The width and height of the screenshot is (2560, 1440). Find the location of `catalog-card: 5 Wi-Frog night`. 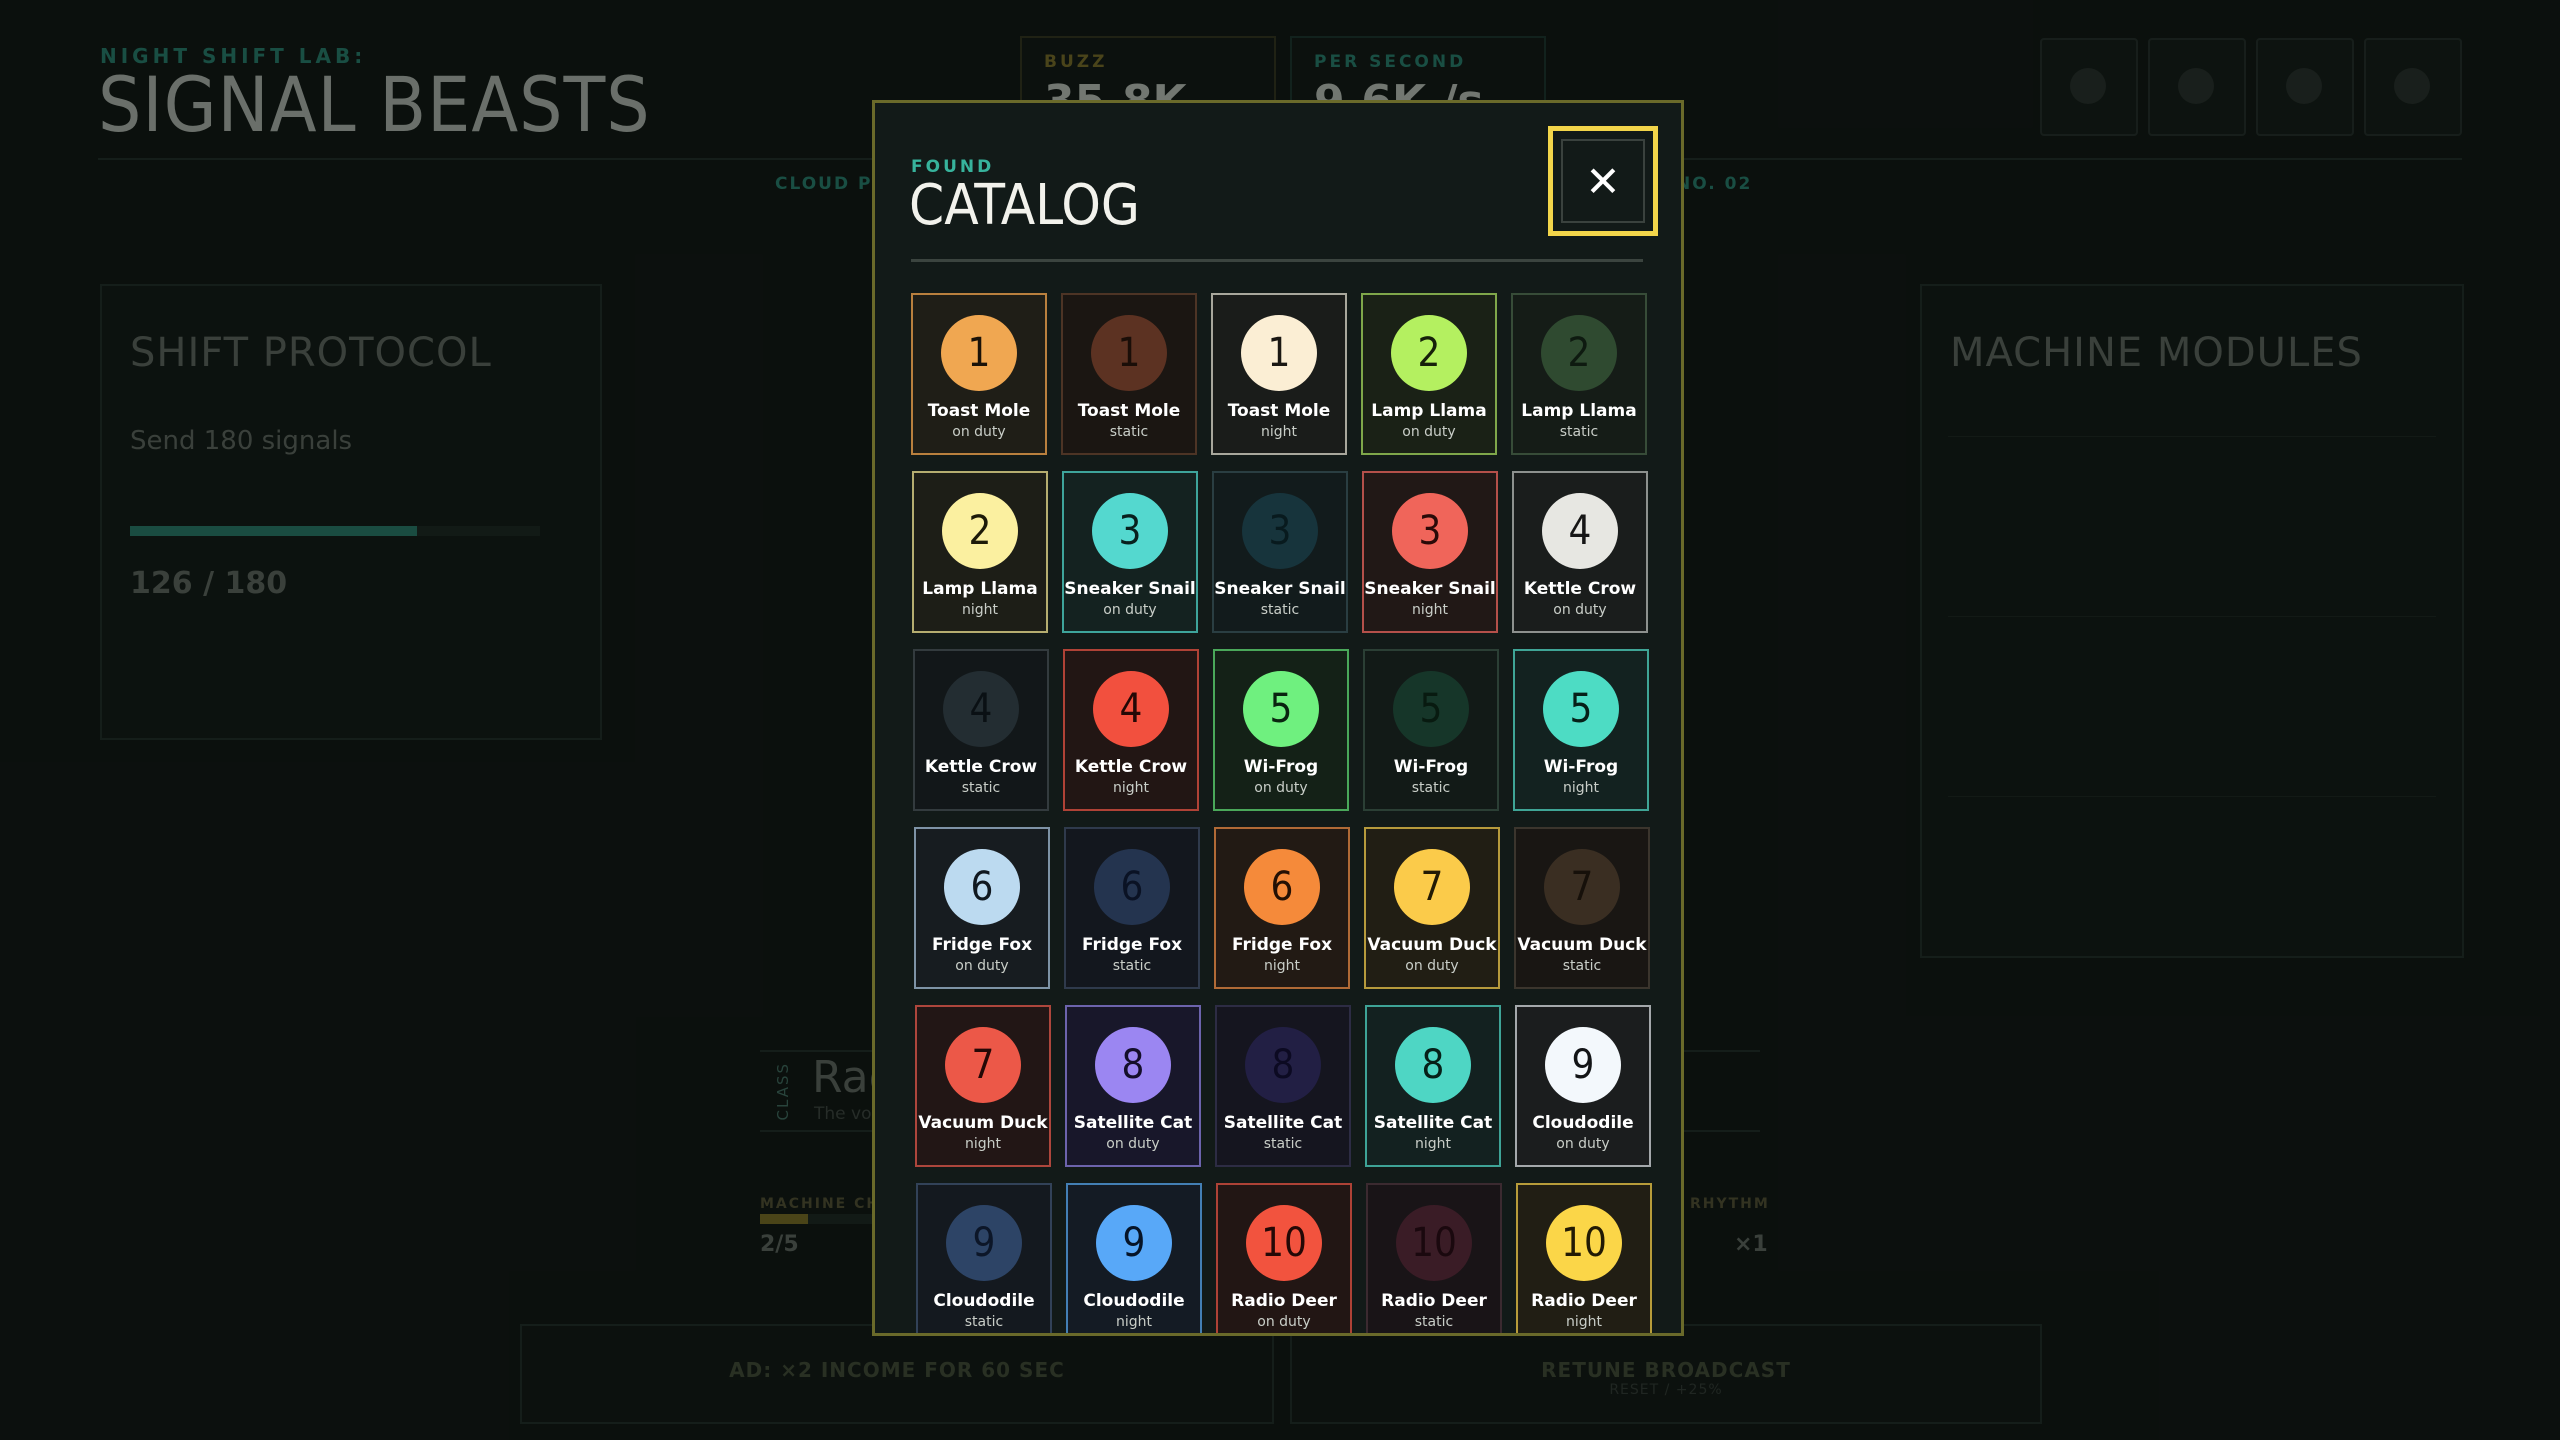

catalog-card: 5 Wi-Frog night is located at coordinates (1581, 730).